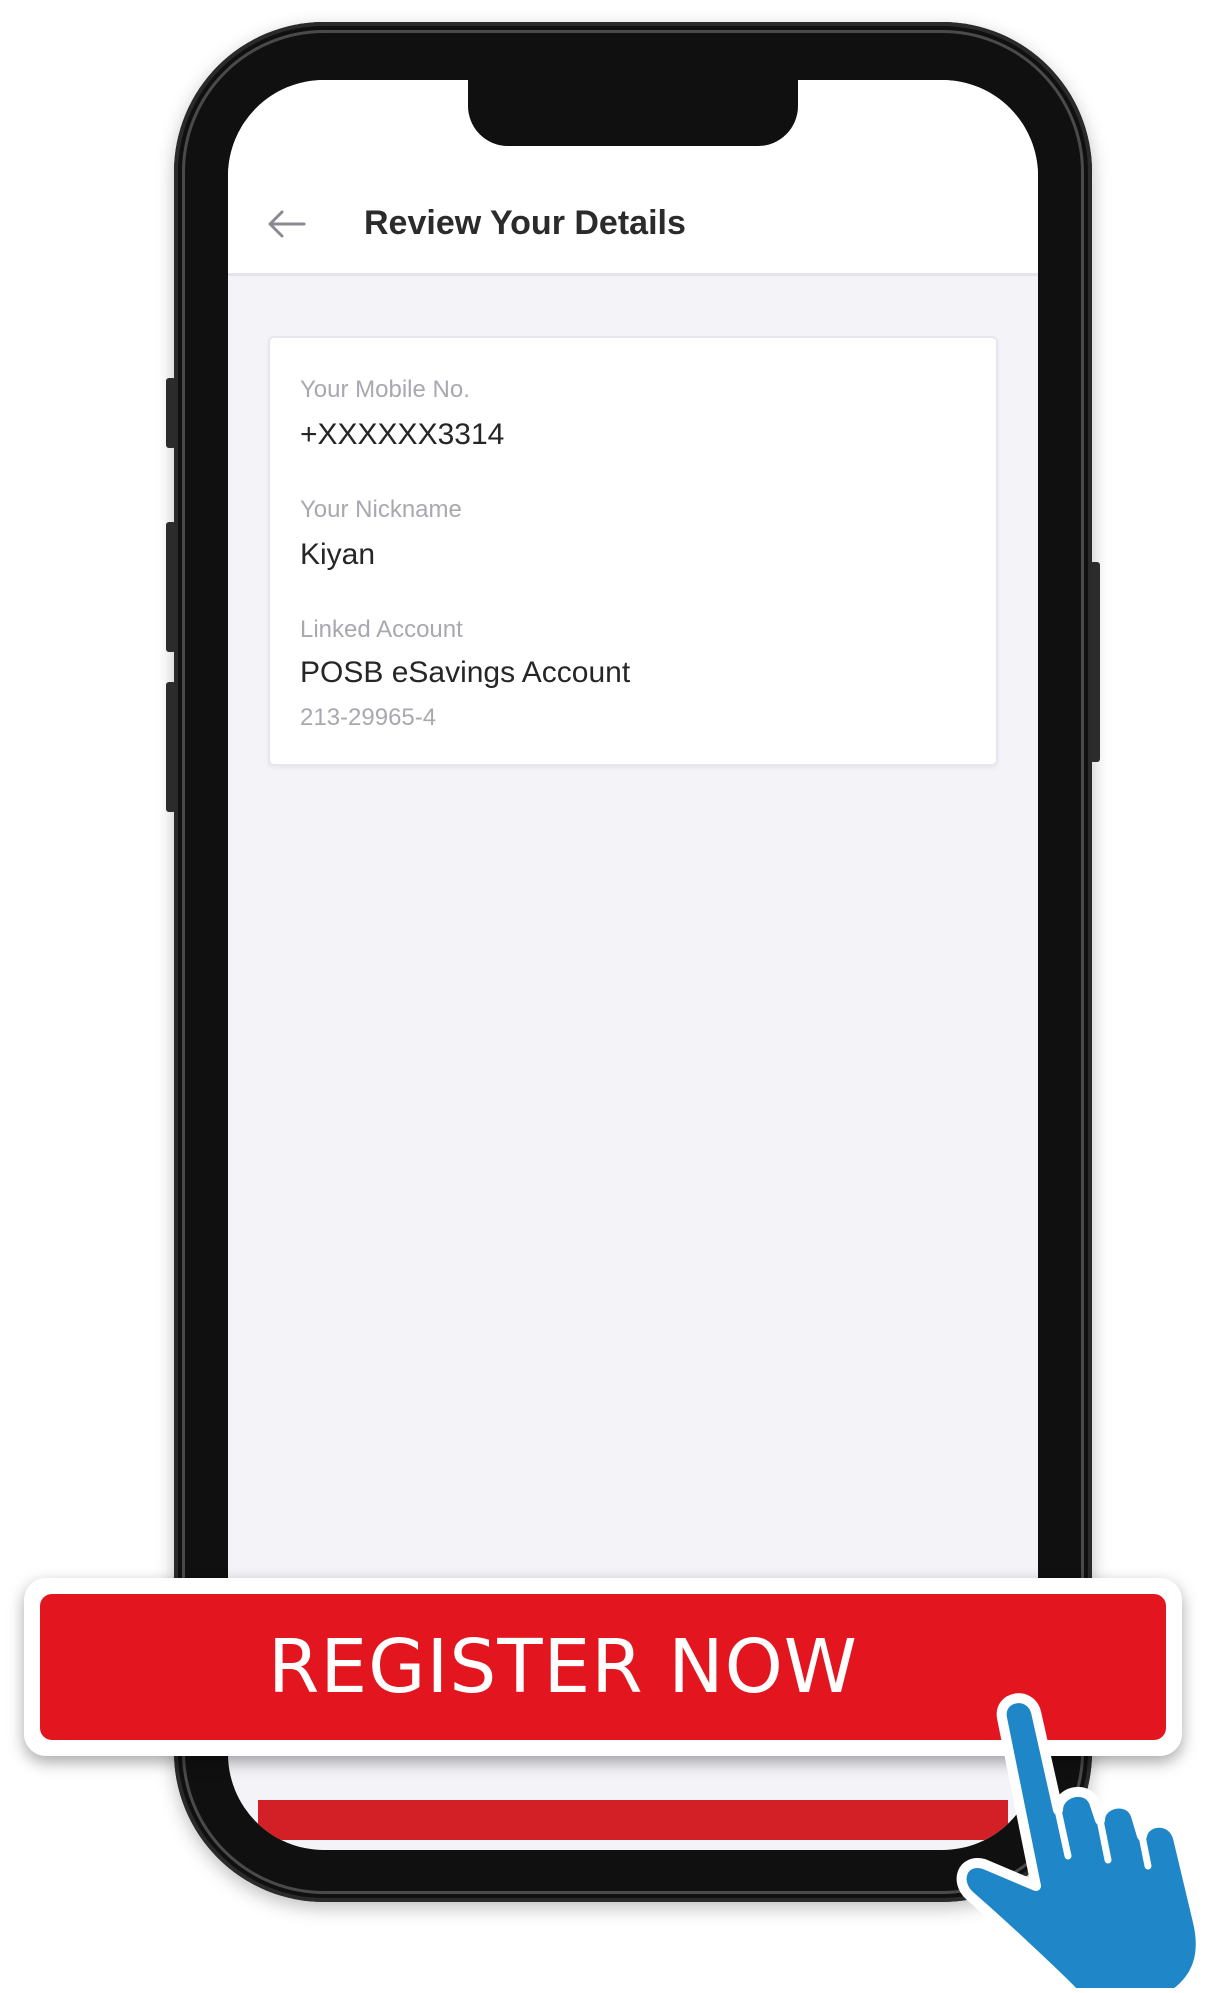 The height and width of the screenshot is (1993, 1211). Describe the element at coordinates (1075, 1826) in the screenshot. I see `pointing-hand-icon` at that location.